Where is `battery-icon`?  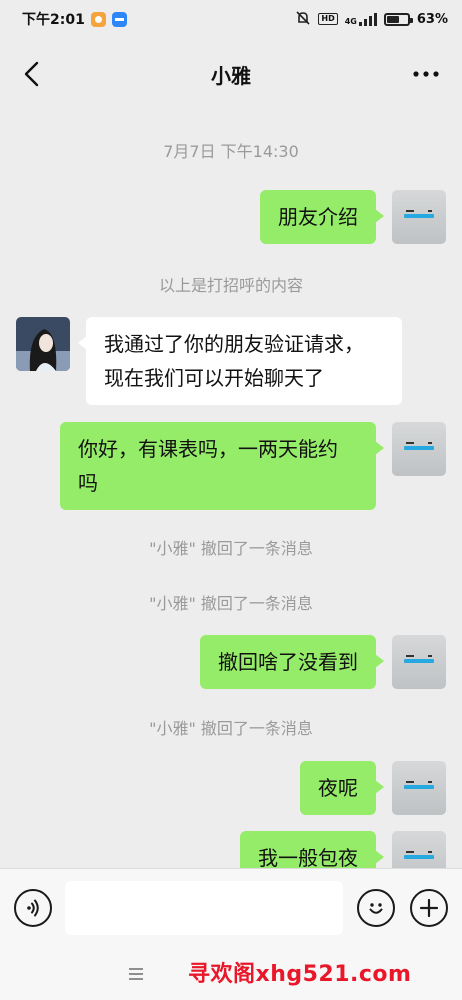
battery-icon is located at coordinates (398, 19).